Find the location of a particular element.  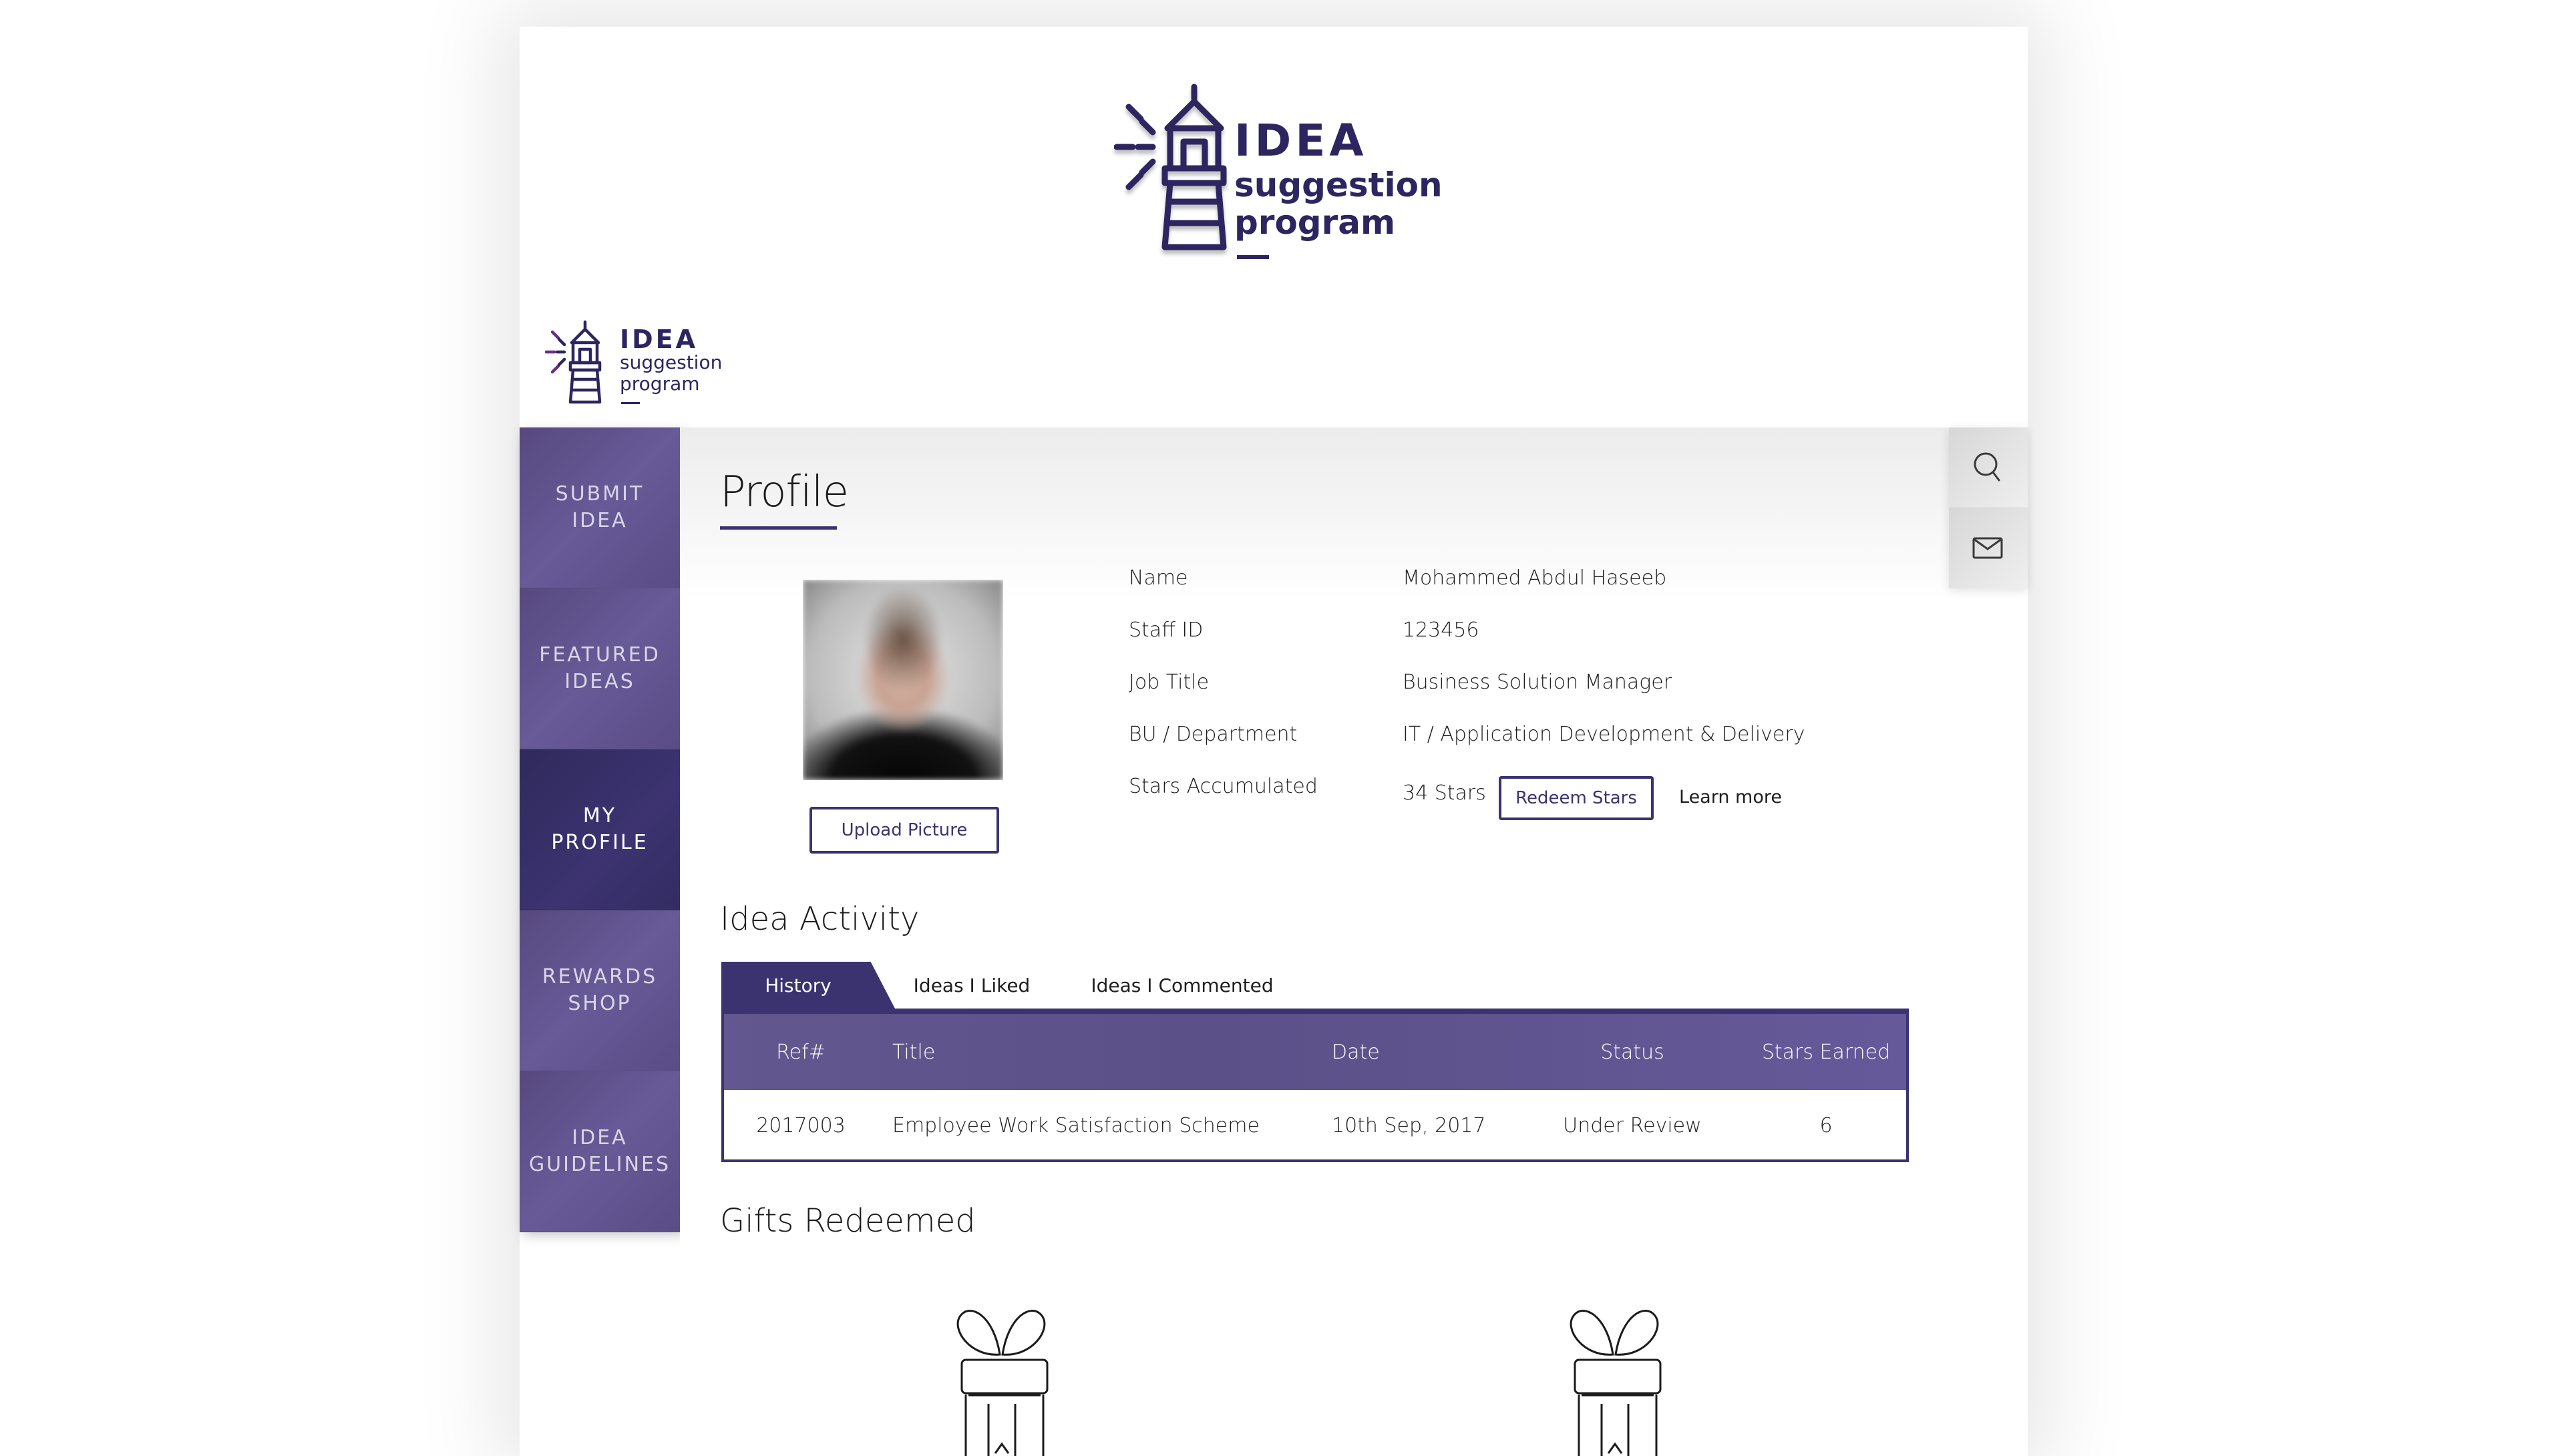

sidebar-item-label: MY PROFILE is located at coordinates (600, 829).